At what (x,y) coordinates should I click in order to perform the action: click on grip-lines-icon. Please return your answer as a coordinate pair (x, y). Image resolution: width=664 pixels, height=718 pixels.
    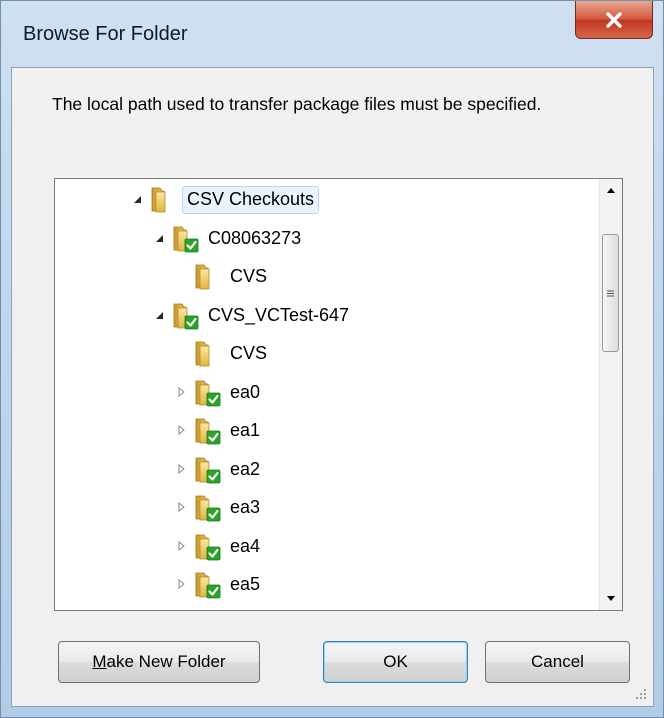
    Looking at the image, I should click on (610, 293).